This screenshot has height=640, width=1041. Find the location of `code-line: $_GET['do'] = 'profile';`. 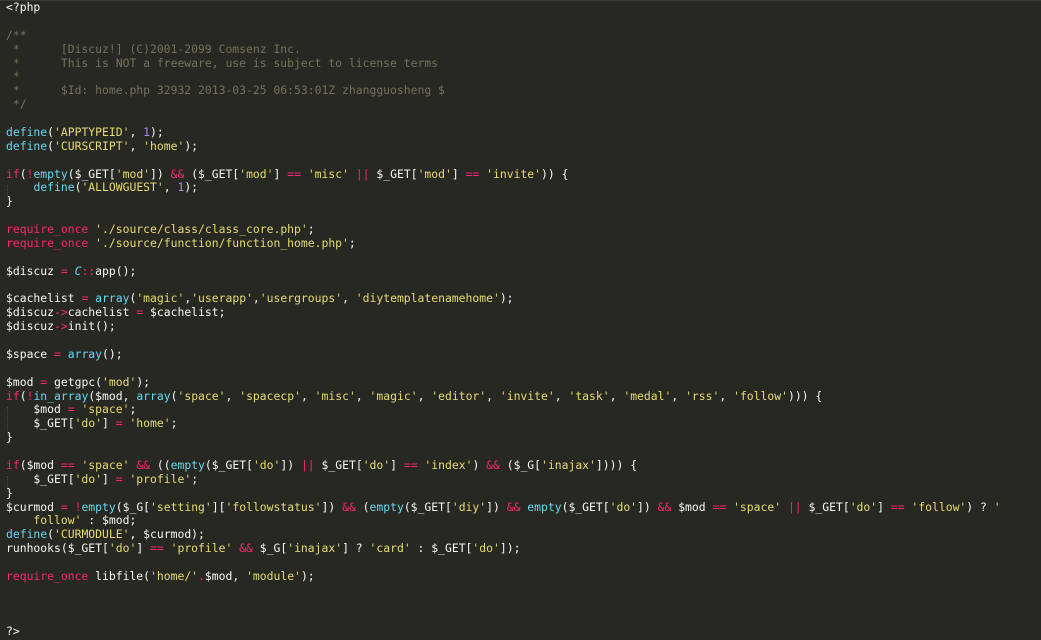

code-line: $_GET['do'] = 'profile'; is located at coordinates (523, 480).